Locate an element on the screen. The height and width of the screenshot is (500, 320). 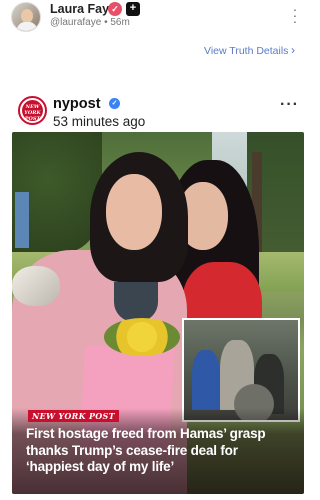
publisher-tag: NEW YORK POST is located at coordinates (73, 416).